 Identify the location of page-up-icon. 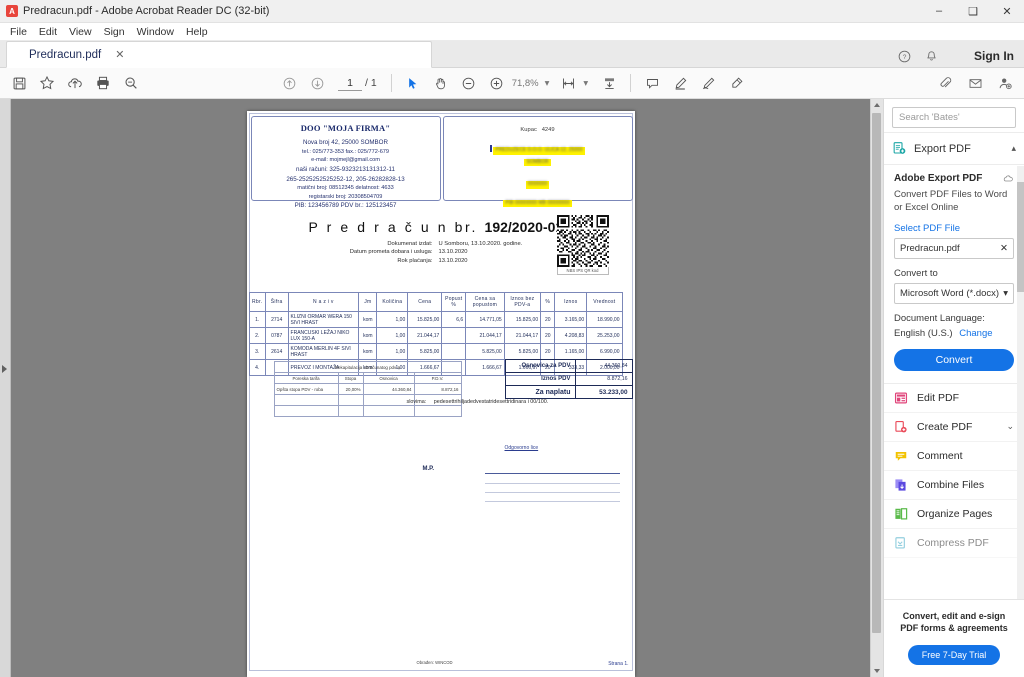
(289, 83).